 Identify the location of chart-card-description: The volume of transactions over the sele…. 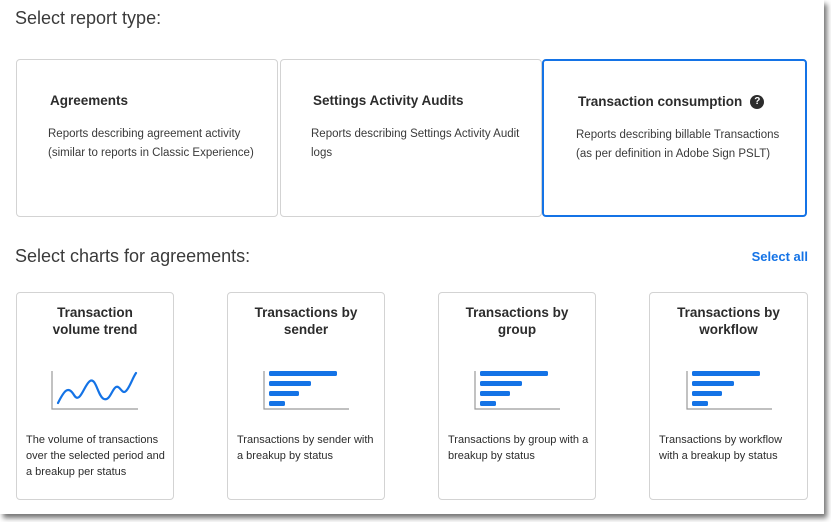
(95, 456).